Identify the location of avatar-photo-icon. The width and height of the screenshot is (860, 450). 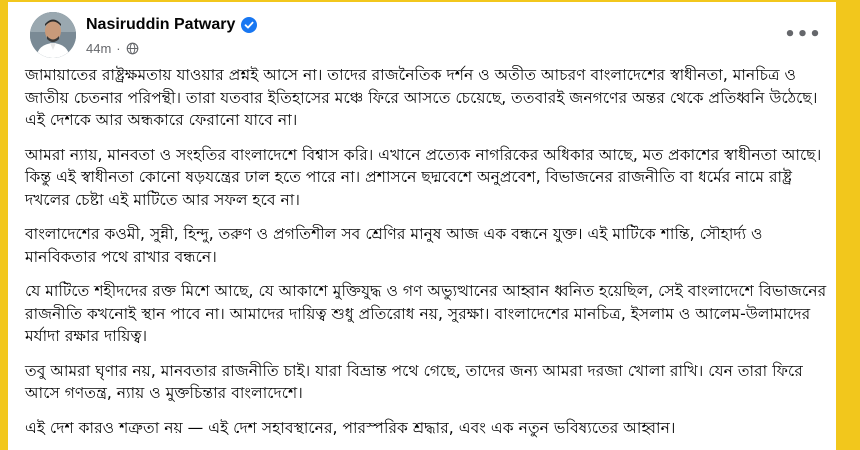
(53, 35).